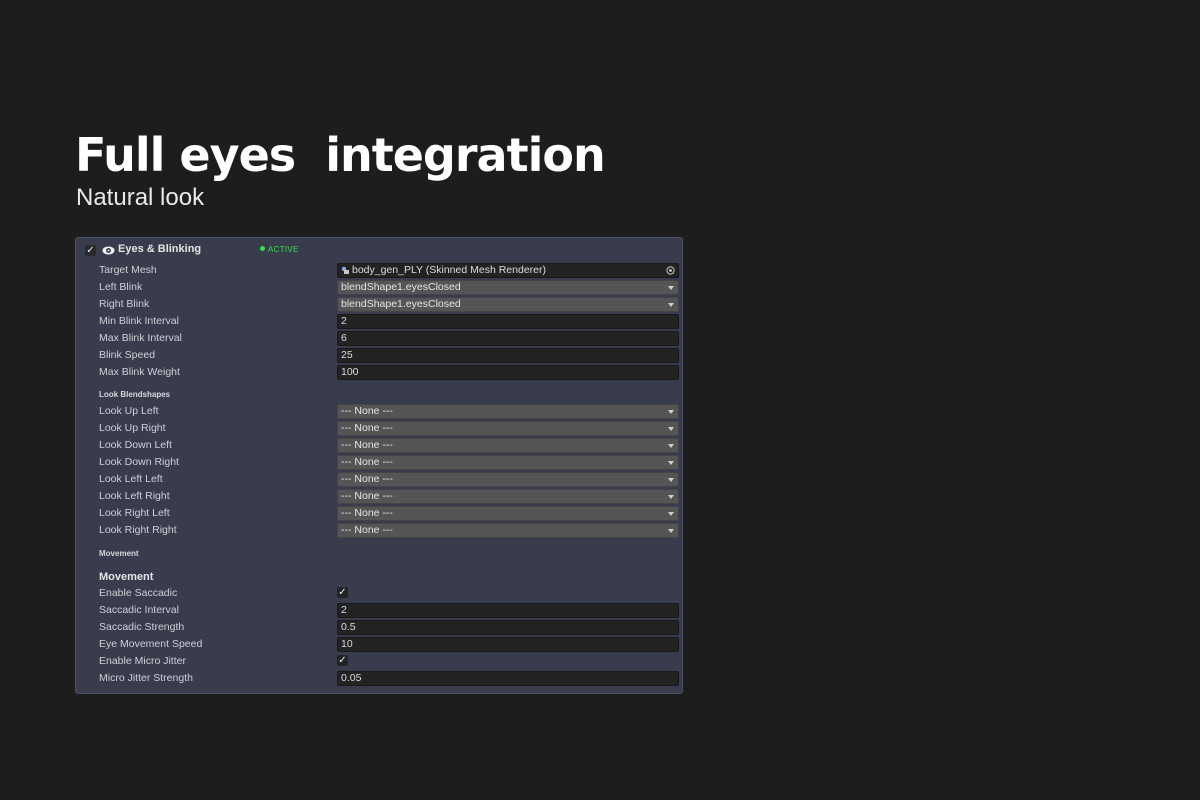  I want to click on row-saccadic-strength: Saccadic Strength 0.5, so click(379, 627).